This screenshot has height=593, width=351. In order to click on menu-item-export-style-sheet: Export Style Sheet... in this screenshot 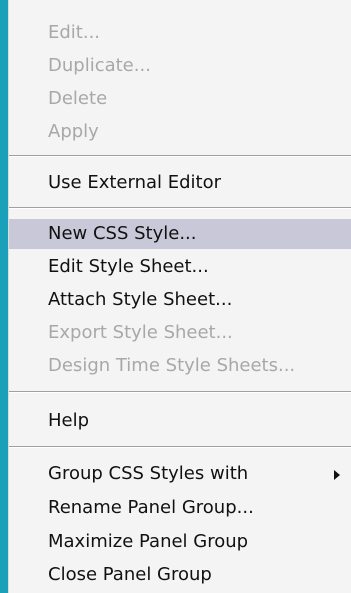, I will do `click(180, 333)`.